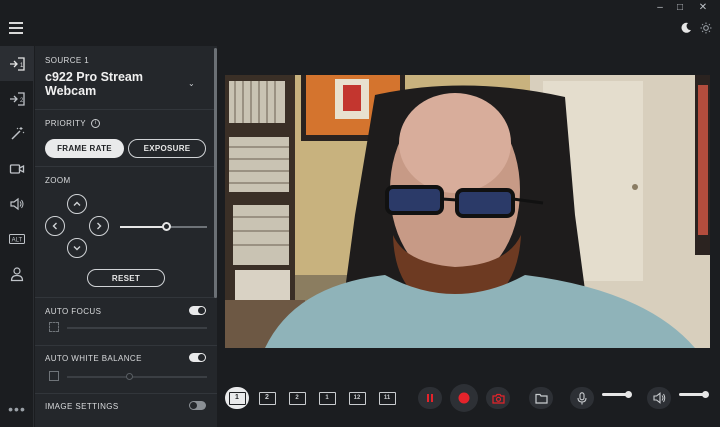 The height and width of the screenshot is (427, 720). Describe the element at coordinates (706, 28) in the screenshot. I see `light-mode-sun-icon` at that location.